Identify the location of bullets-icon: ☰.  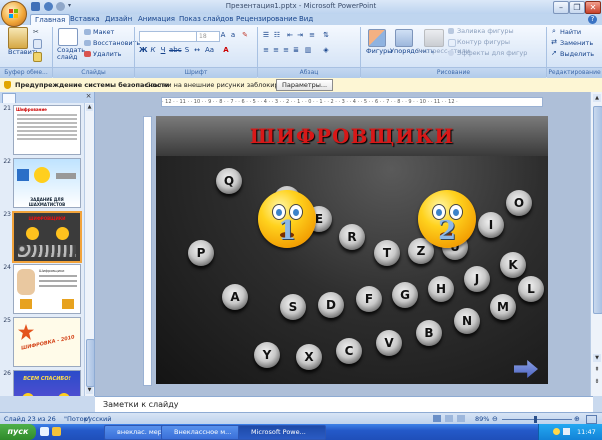
(266, 35).